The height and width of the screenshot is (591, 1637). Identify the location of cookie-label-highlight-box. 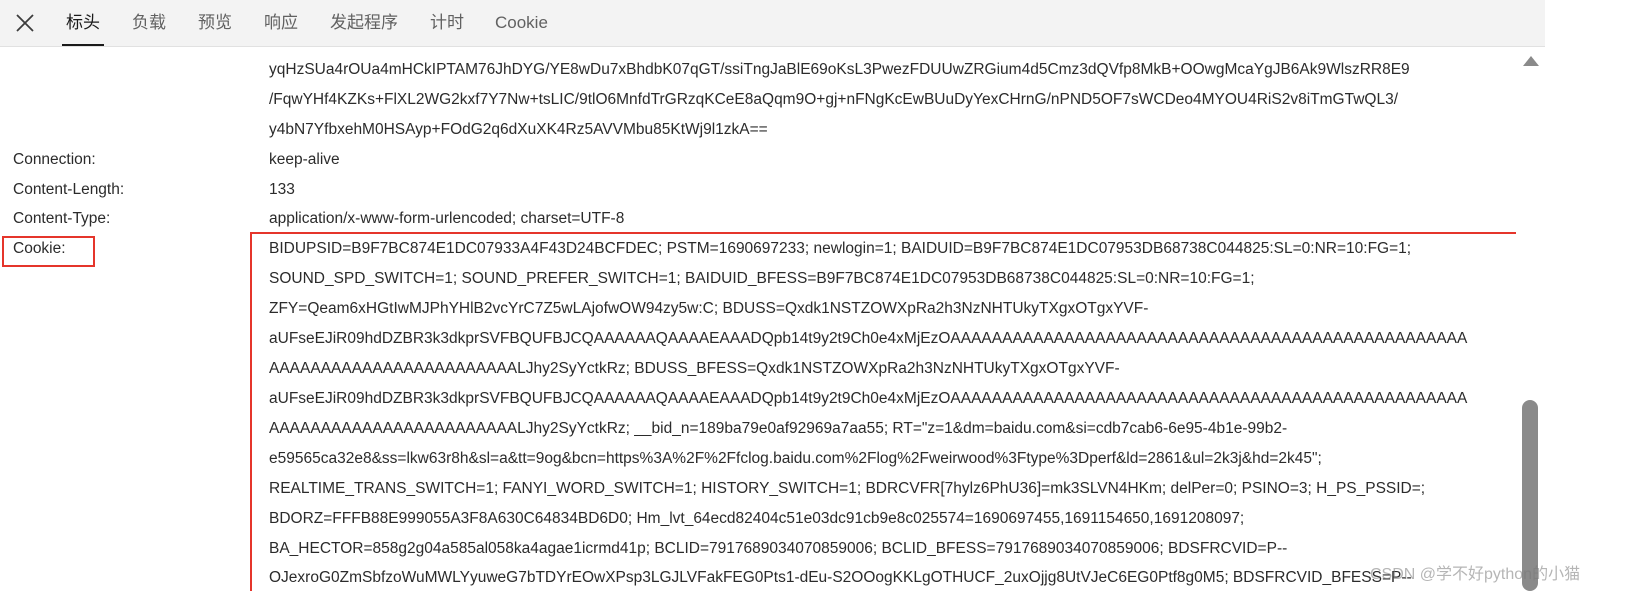
(48, 251).